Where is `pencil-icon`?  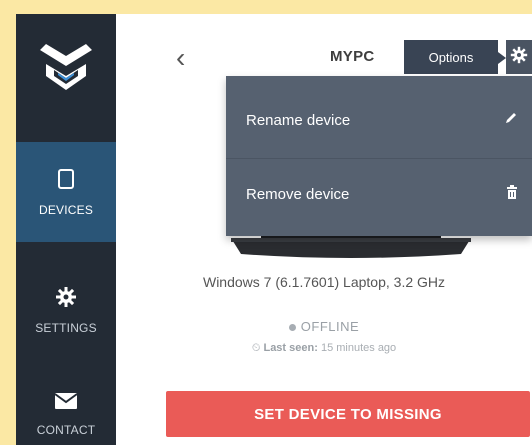
pencil-icon is located at coordinates (511, 120).